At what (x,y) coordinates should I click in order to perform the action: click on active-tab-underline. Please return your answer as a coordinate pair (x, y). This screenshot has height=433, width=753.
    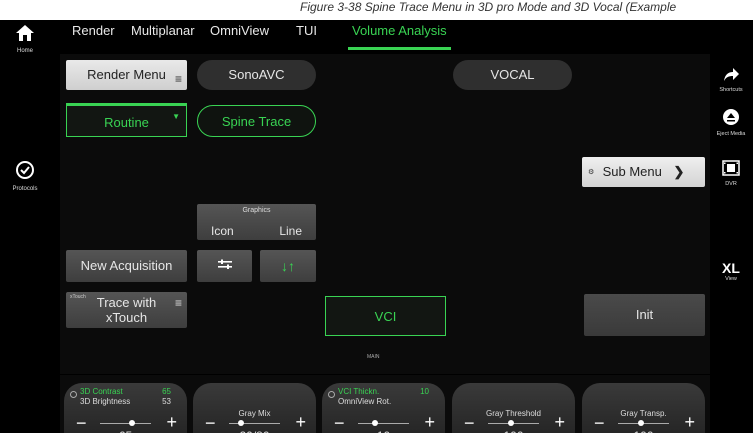
    Looking at the image, I should click on (399, 48).